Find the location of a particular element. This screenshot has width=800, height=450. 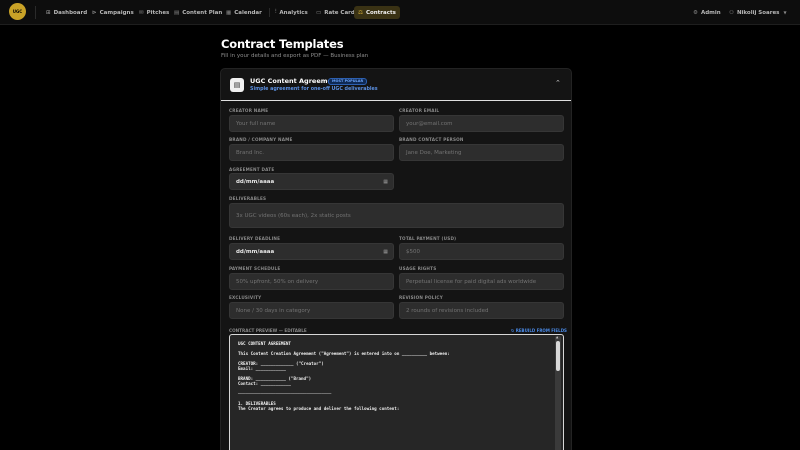

delivery-deadline-input: dd/mm/aaaa ▦ is located at coordinates (311, 251).